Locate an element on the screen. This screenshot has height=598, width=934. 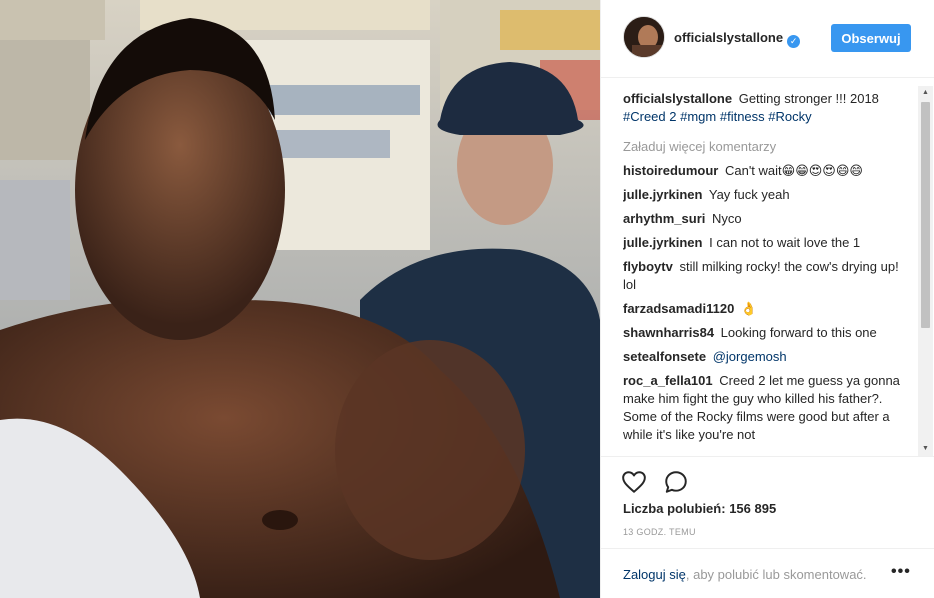
hashtag-fitness: #fitness is located at coordinates (742, 116).